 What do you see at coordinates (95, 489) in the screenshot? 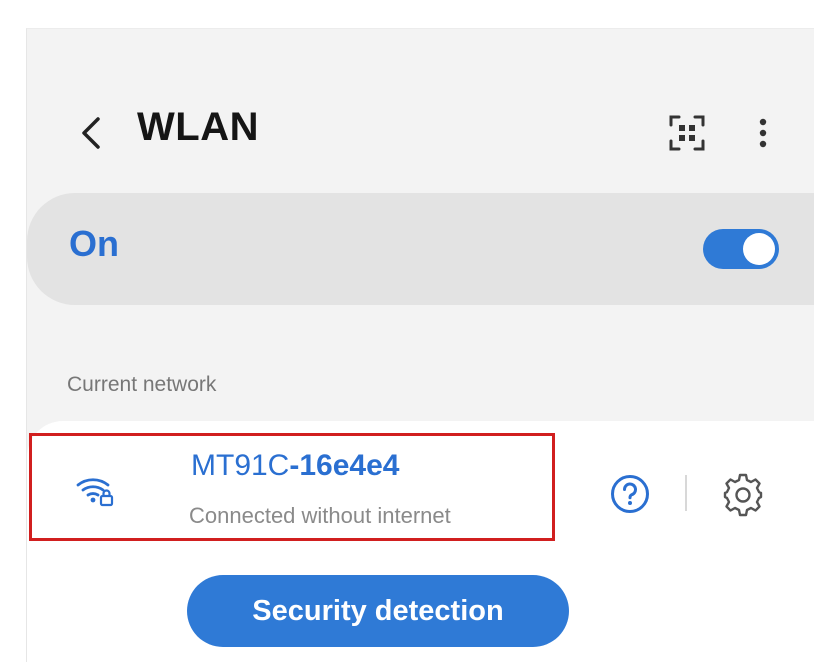
I see `wifi-lock-icon` at bounding box center [95, 489].